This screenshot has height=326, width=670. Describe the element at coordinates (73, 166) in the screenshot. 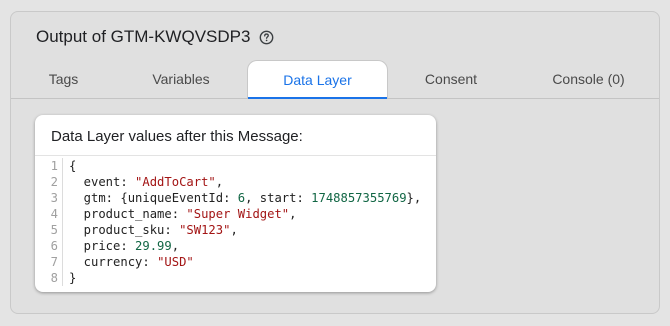

I see `code-token: {` at that location.